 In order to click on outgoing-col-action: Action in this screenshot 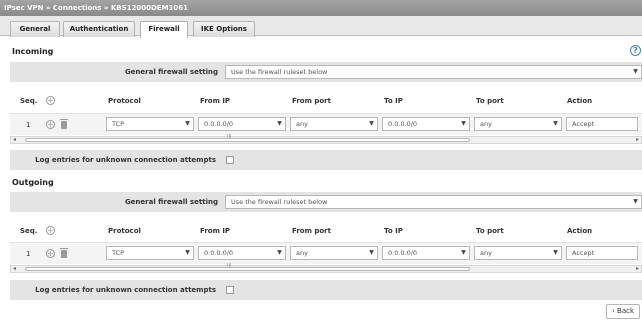, I will do `click(580, 231)`.